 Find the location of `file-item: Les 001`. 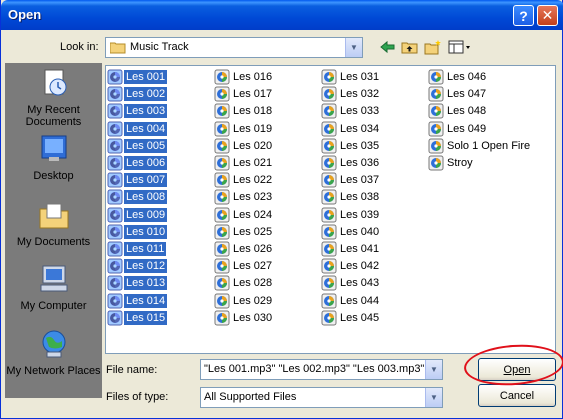

file-item: Les 001 is located at coordinates (158, 77).